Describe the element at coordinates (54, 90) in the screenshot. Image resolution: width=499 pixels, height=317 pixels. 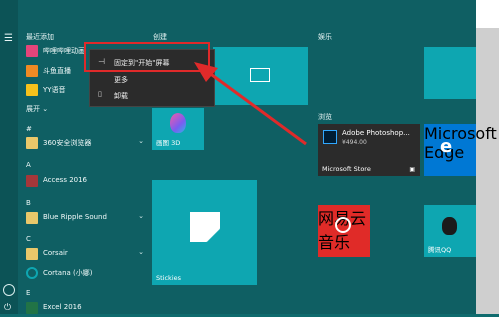
I see `app-label: YY语音` at that location.